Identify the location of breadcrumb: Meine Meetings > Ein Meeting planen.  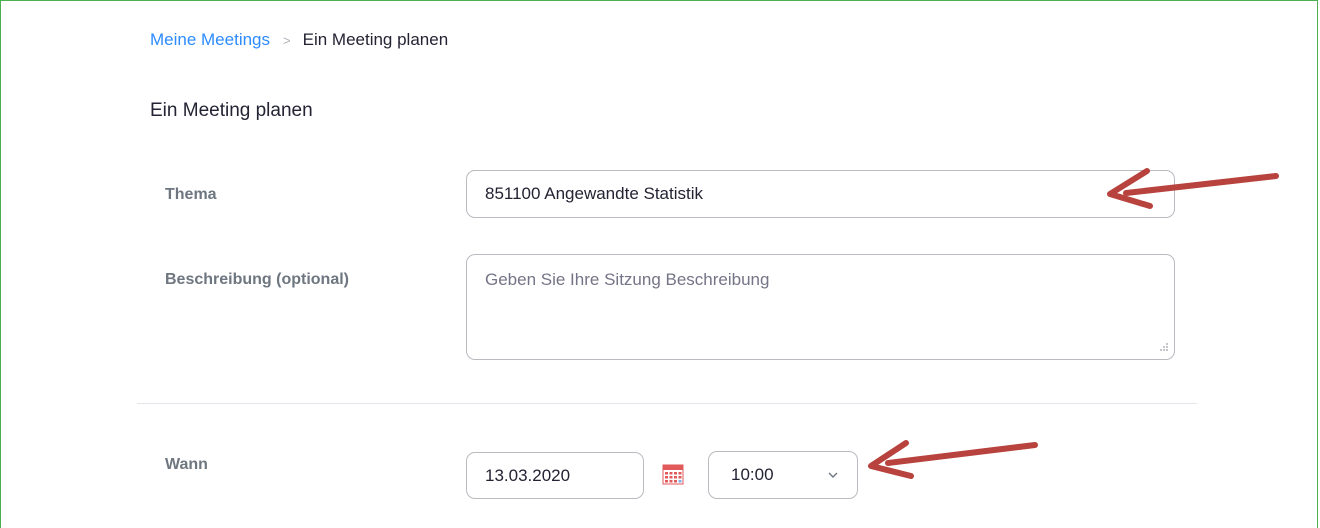
(299, 40).